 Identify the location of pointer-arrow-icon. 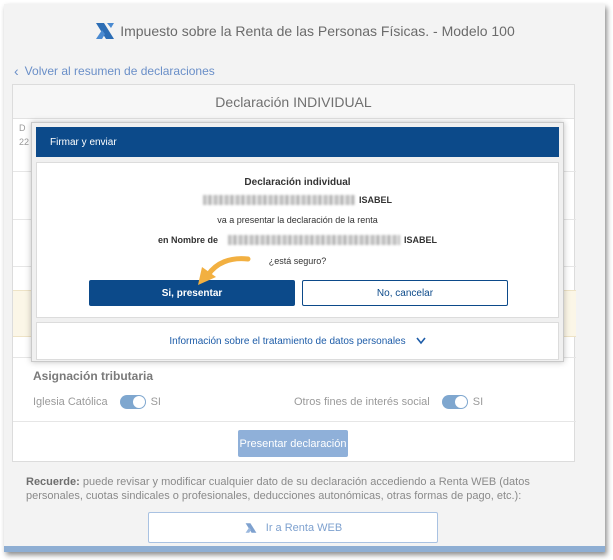
(224, 270).